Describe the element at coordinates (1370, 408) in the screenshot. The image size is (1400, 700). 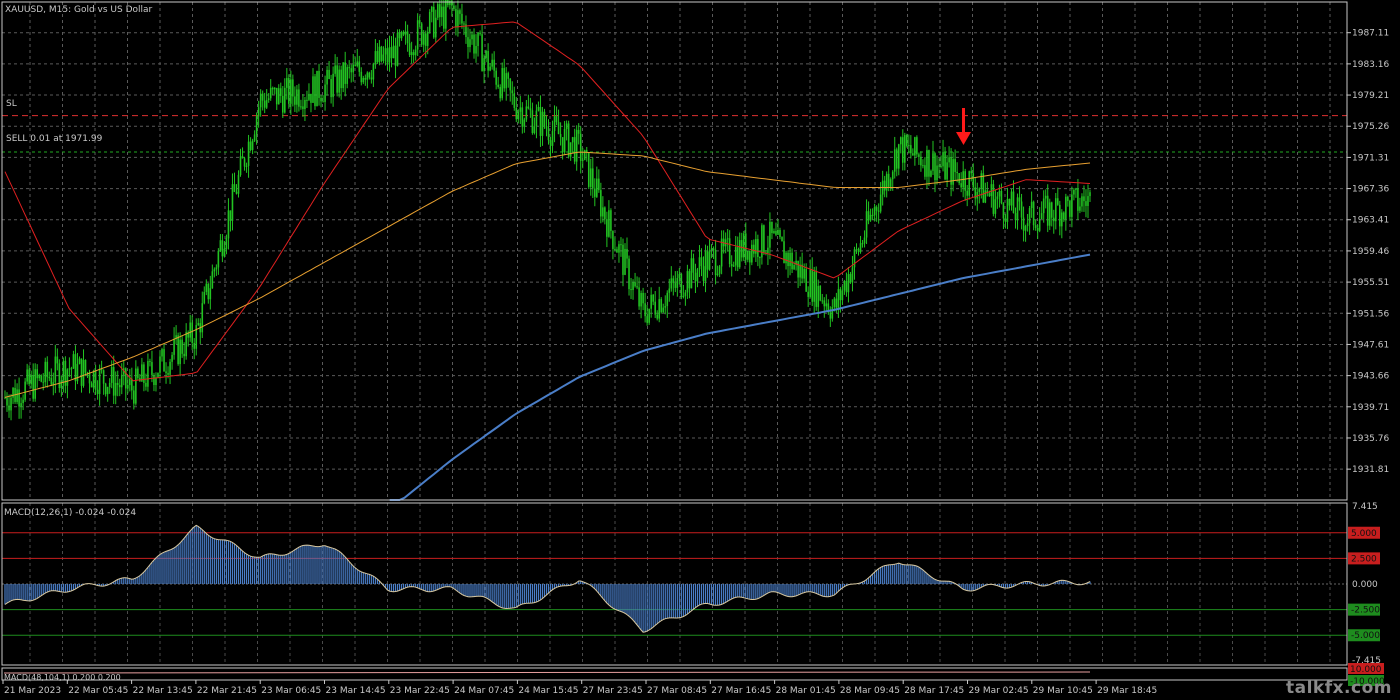
I see `price-tick-label: 1939.71` at that location.